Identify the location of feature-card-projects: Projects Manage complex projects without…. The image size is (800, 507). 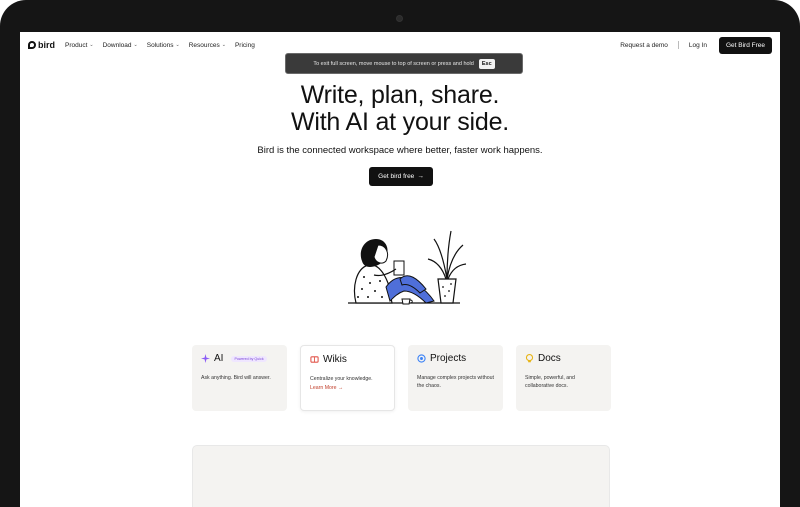
(455, 378).